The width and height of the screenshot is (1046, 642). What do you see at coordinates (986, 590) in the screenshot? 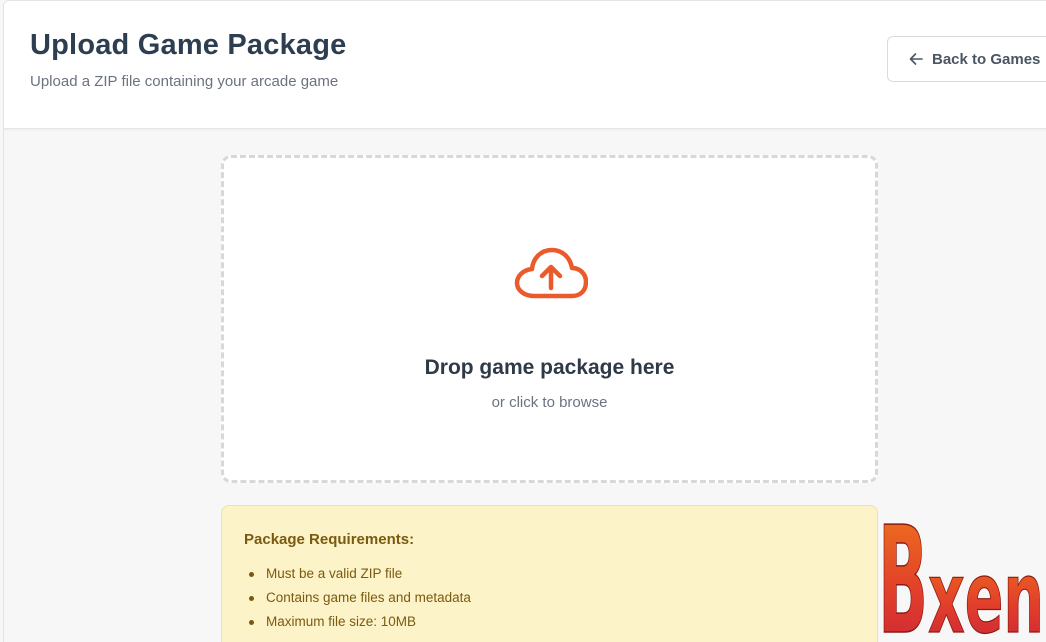
I see `watermark-letters-xen: xen` at bounding box center [986, 590].